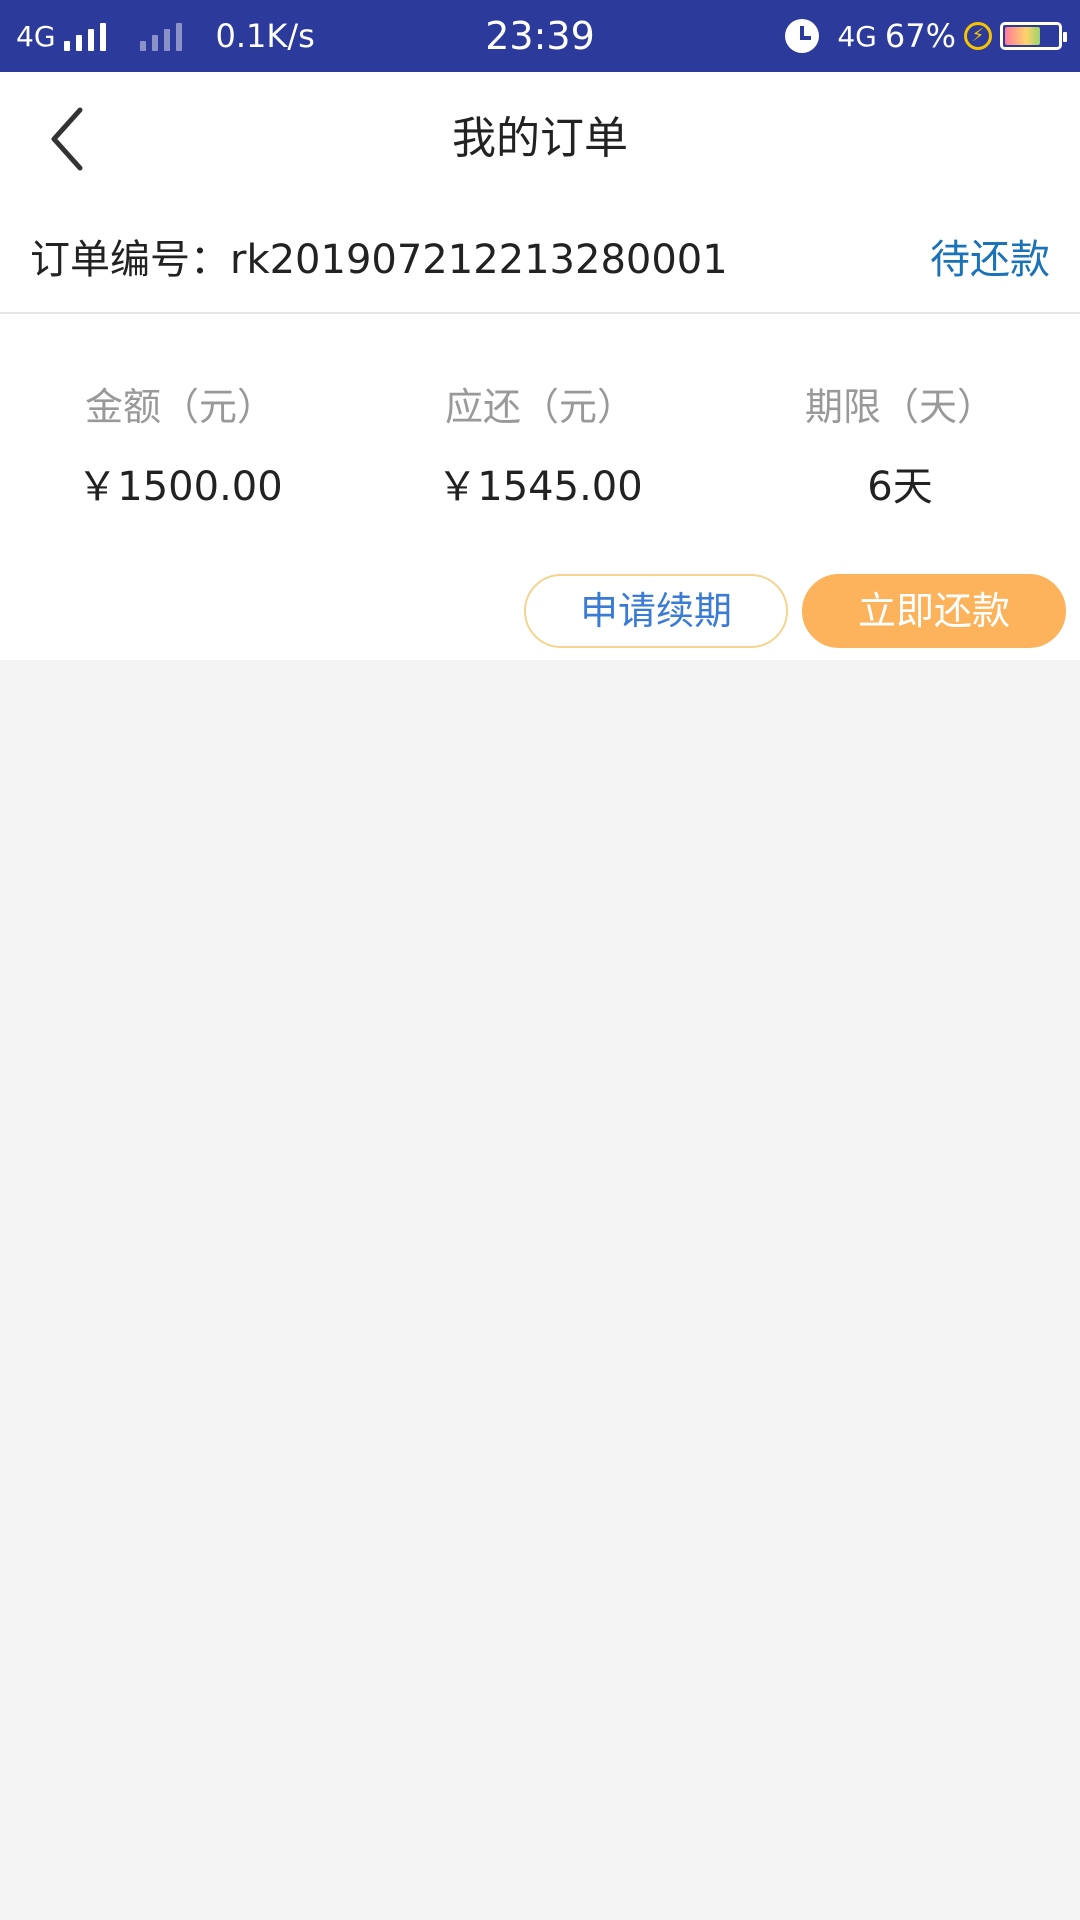 The height and width of the screenshot is (1920, 1080). What do you see at coordinates (920, 36) in the screenshot?
I see `battery-percent: 67%` at bounding box center [920, 36].